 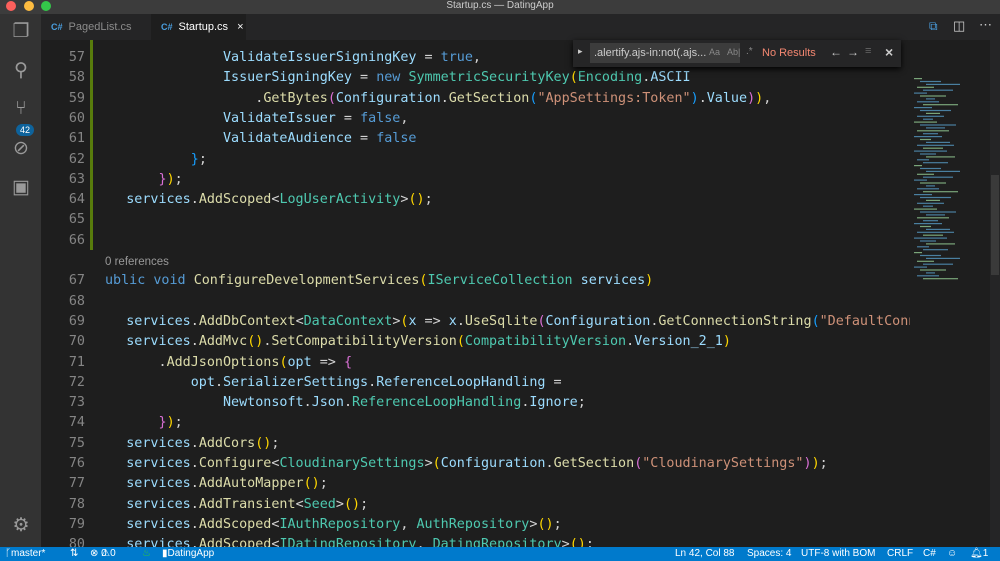 I want to click on minimap, so click(x=950, y=293).